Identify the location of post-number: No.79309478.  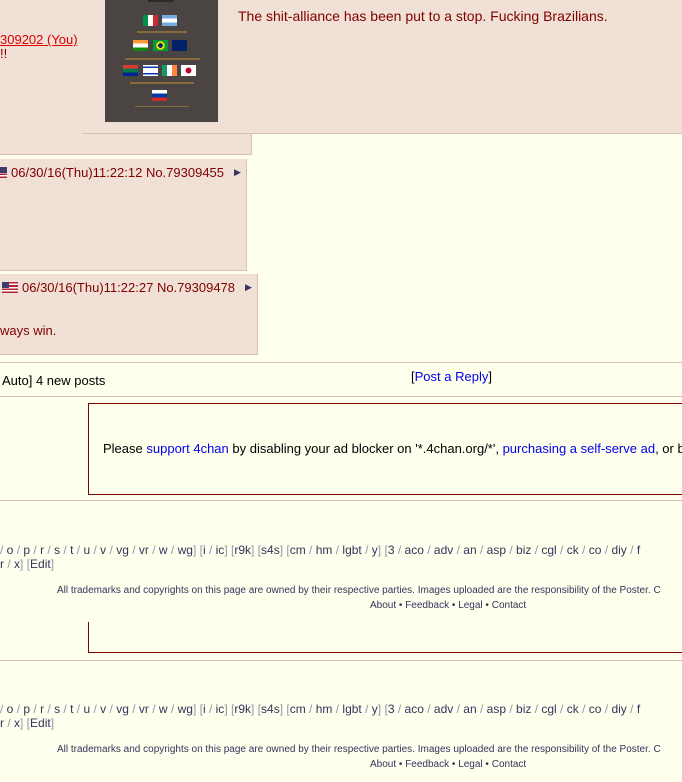
(196, 287).